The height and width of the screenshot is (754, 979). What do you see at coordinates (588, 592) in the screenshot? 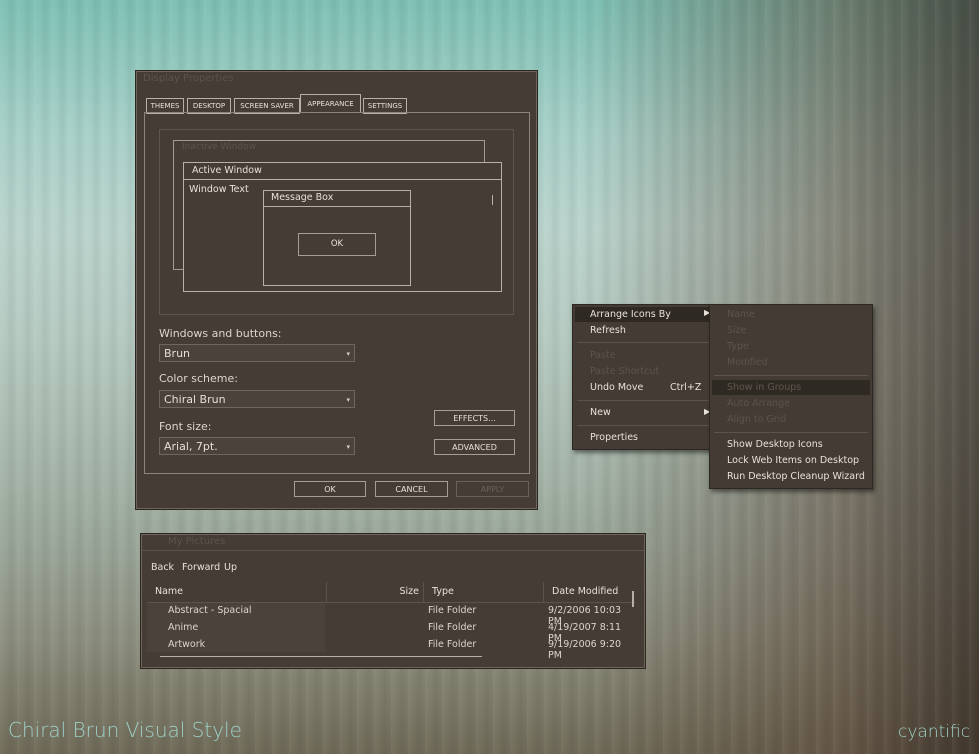
I see `column-header-date: Date Modified` at bounding box center [588, 592].